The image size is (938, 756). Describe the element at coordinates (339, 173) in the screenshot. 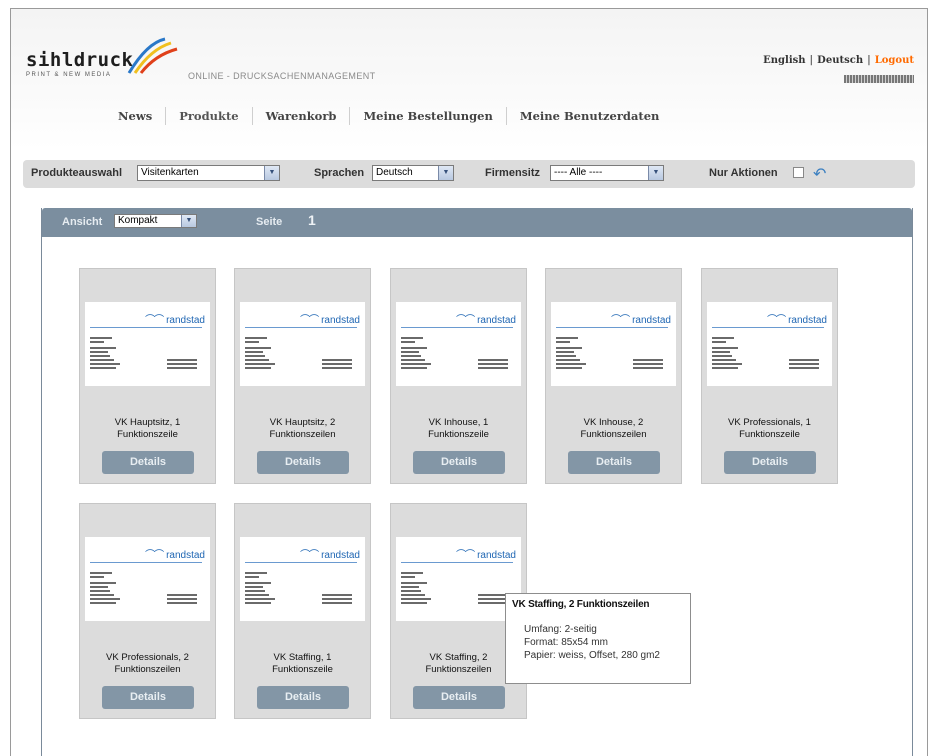

I see `sprachen-label: Sprachen` at that location.